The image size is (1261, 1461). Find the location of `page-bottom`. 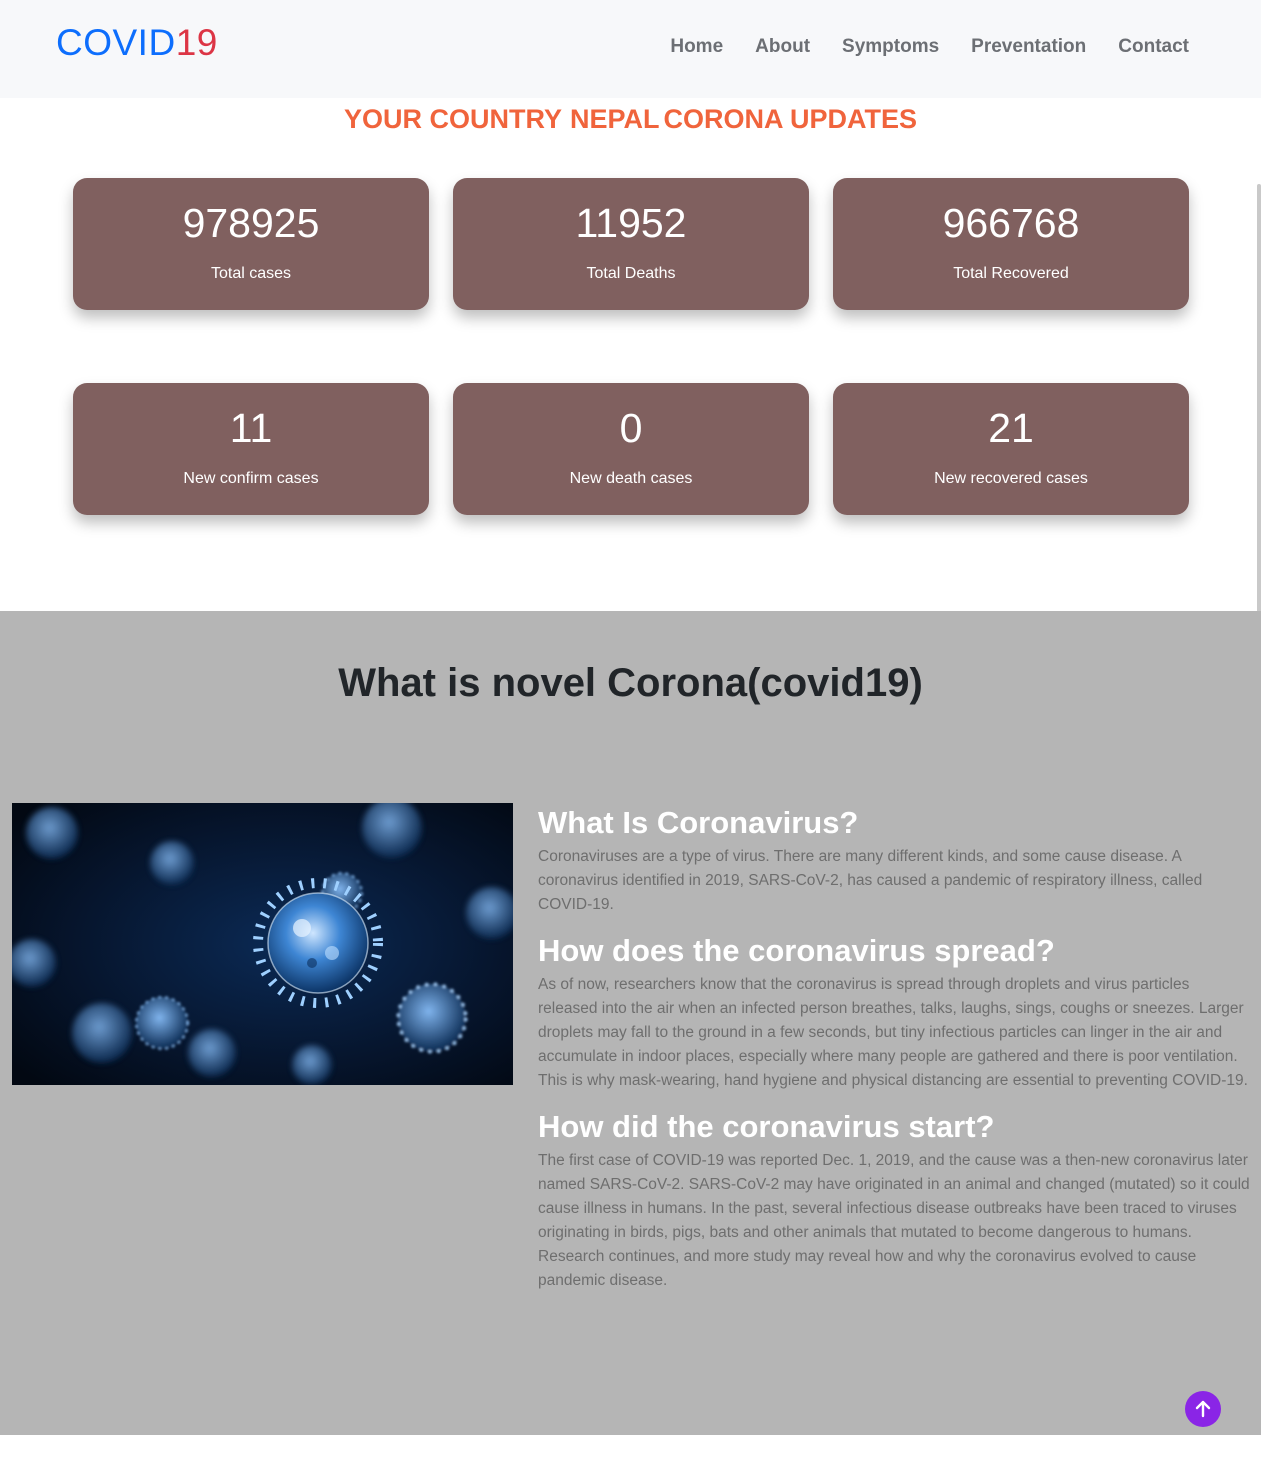

page-bottom is located at coordinates (630, 1448).